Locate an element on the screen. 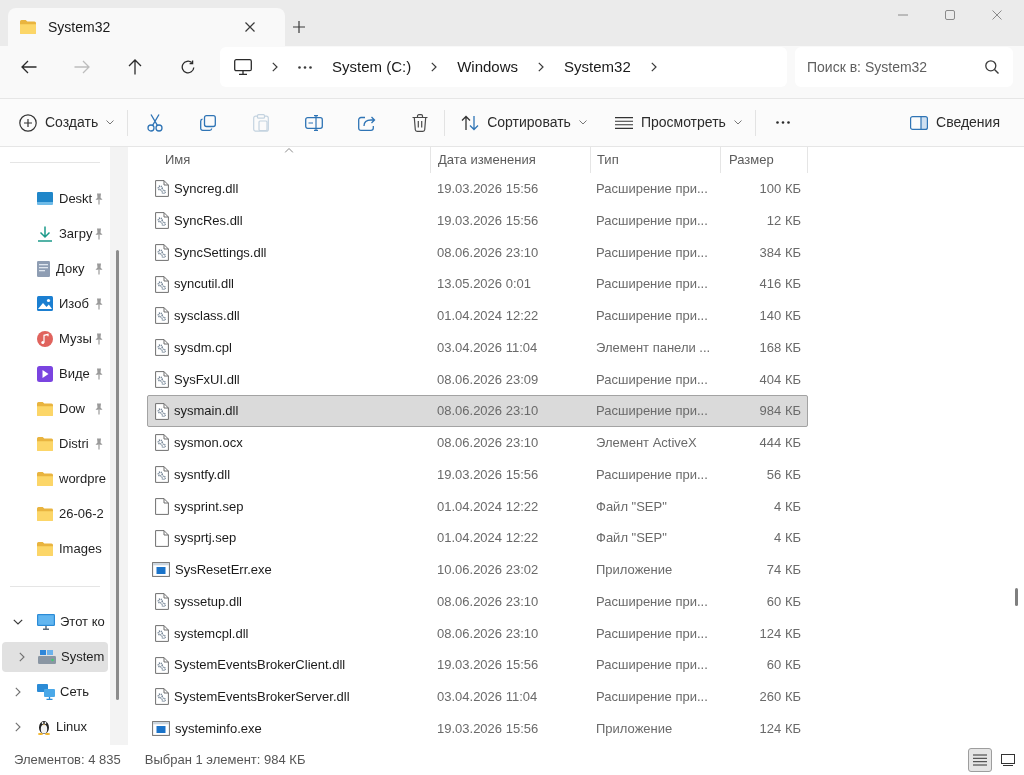  sidebar-item: Загру is located at coordinates (55, 233).